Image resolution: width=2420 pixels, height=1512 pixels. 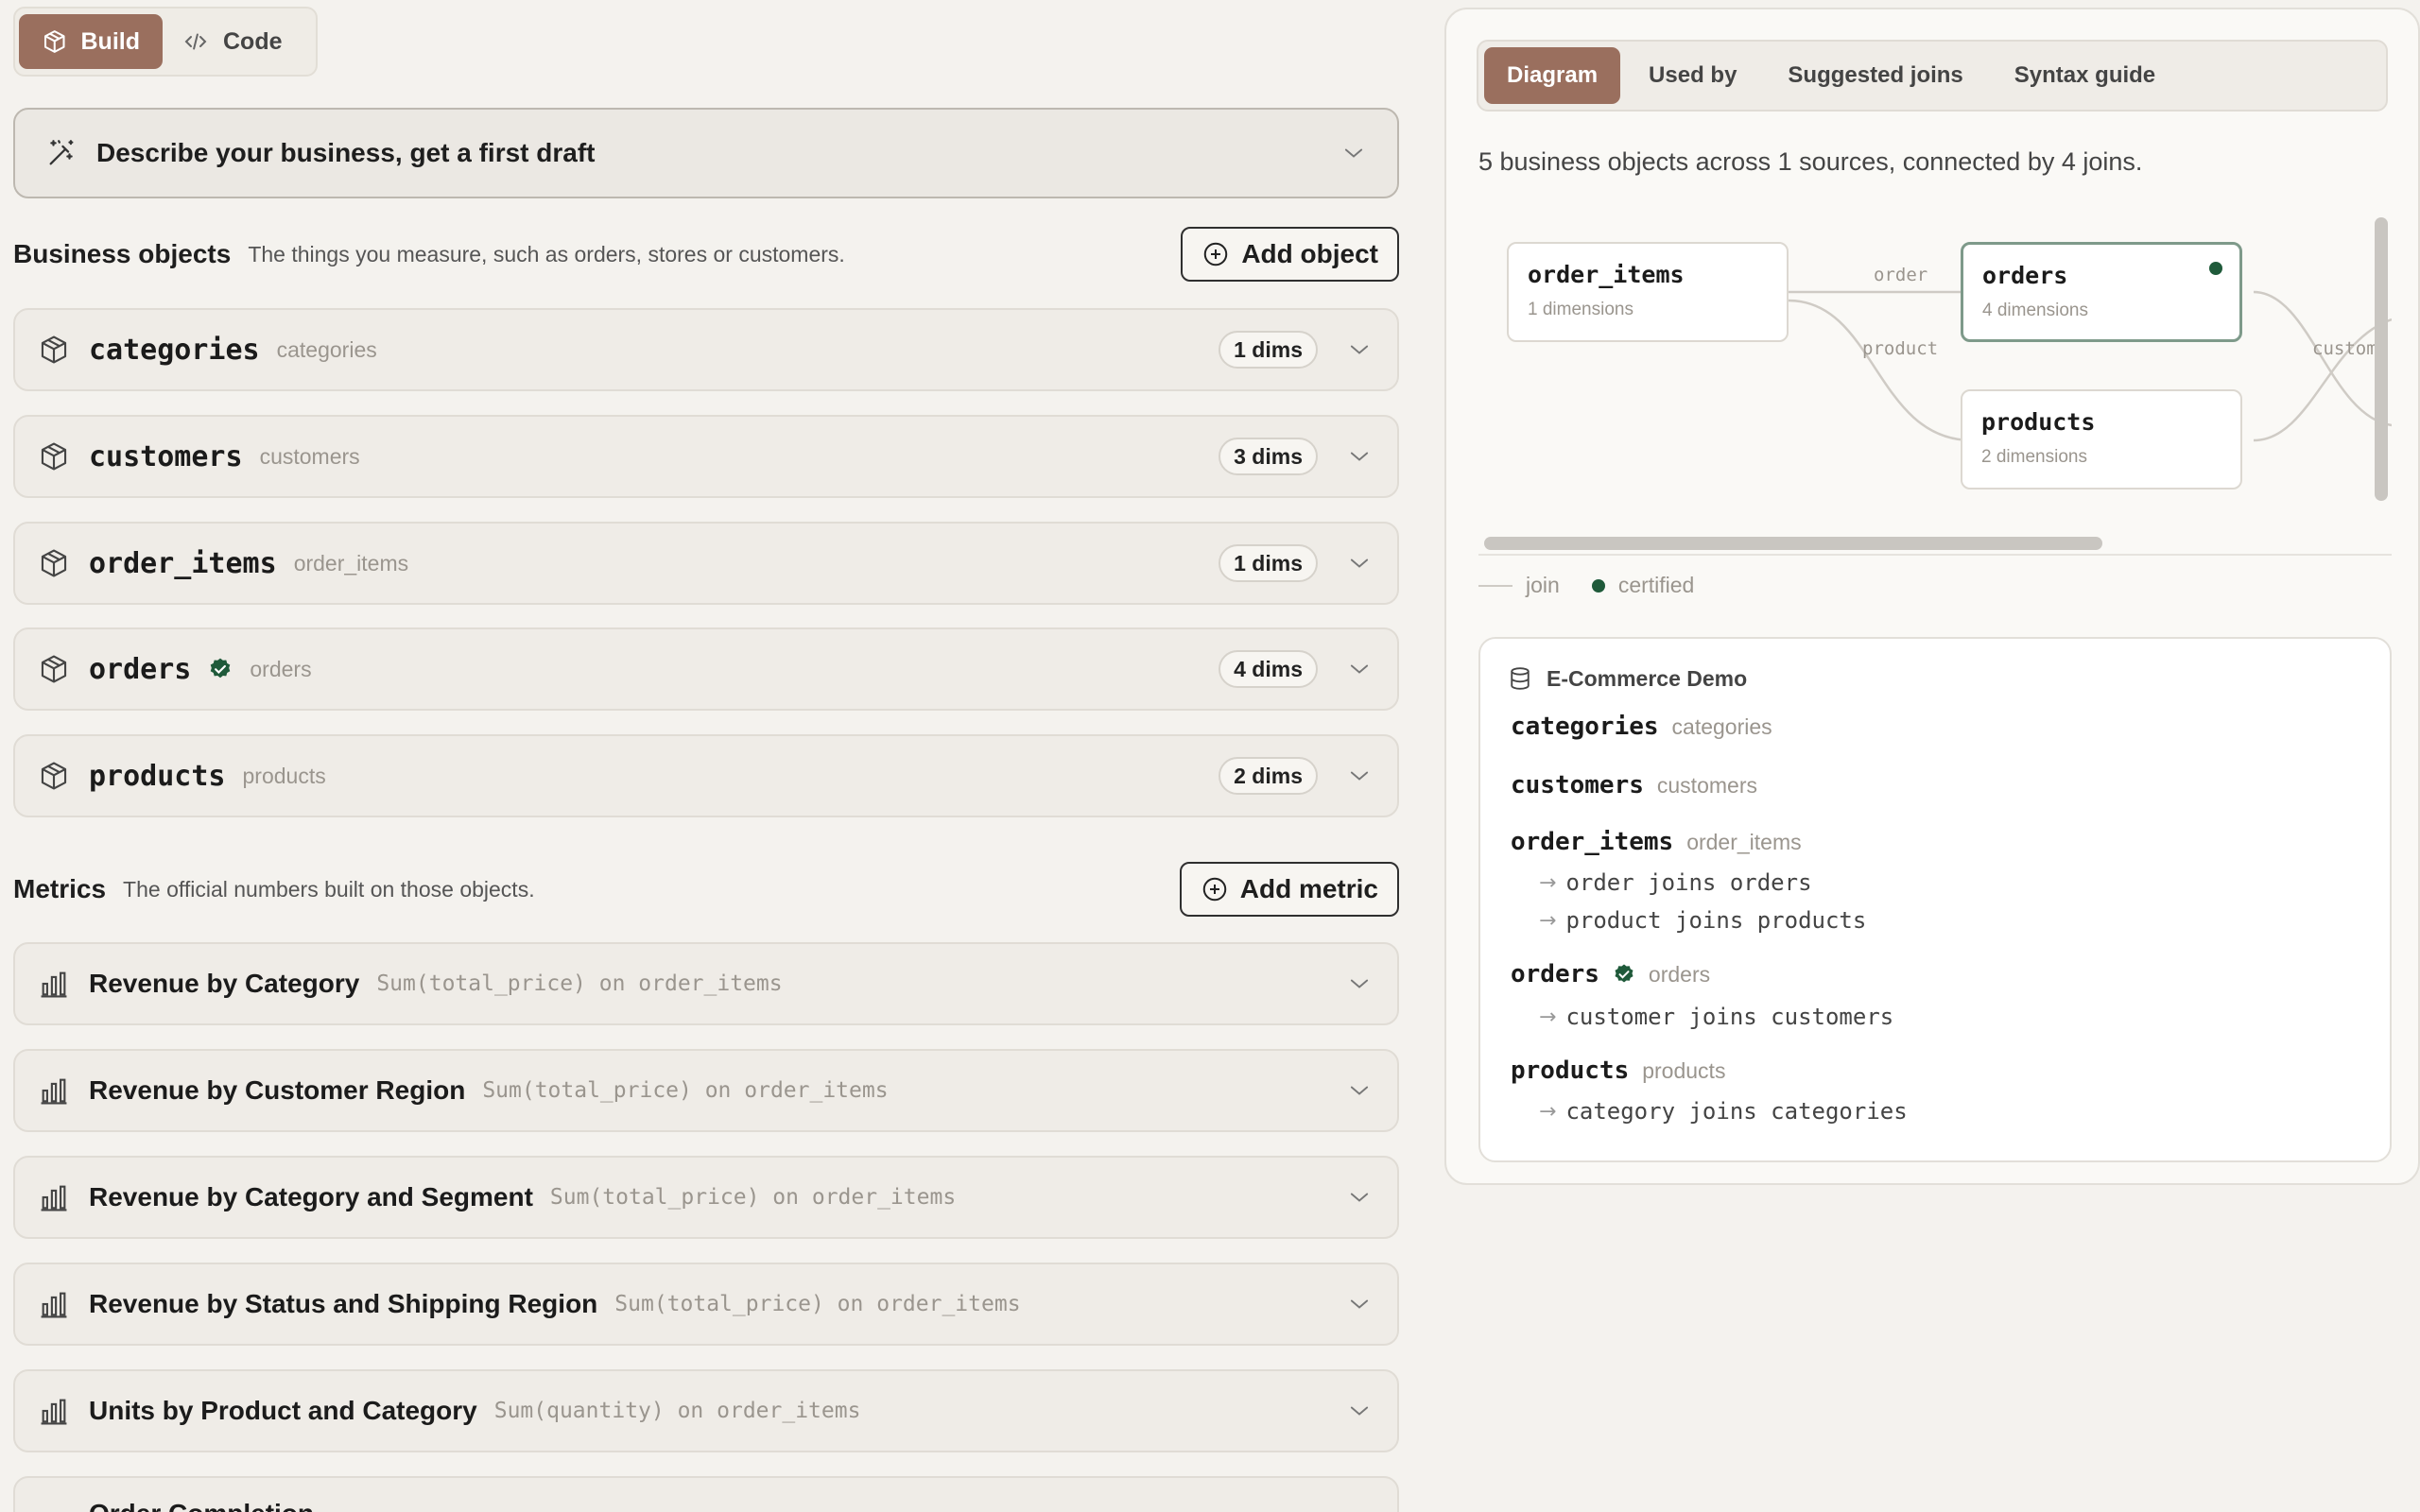 I want to click on source-object-alias: customers, so click(x=1706, y=785).